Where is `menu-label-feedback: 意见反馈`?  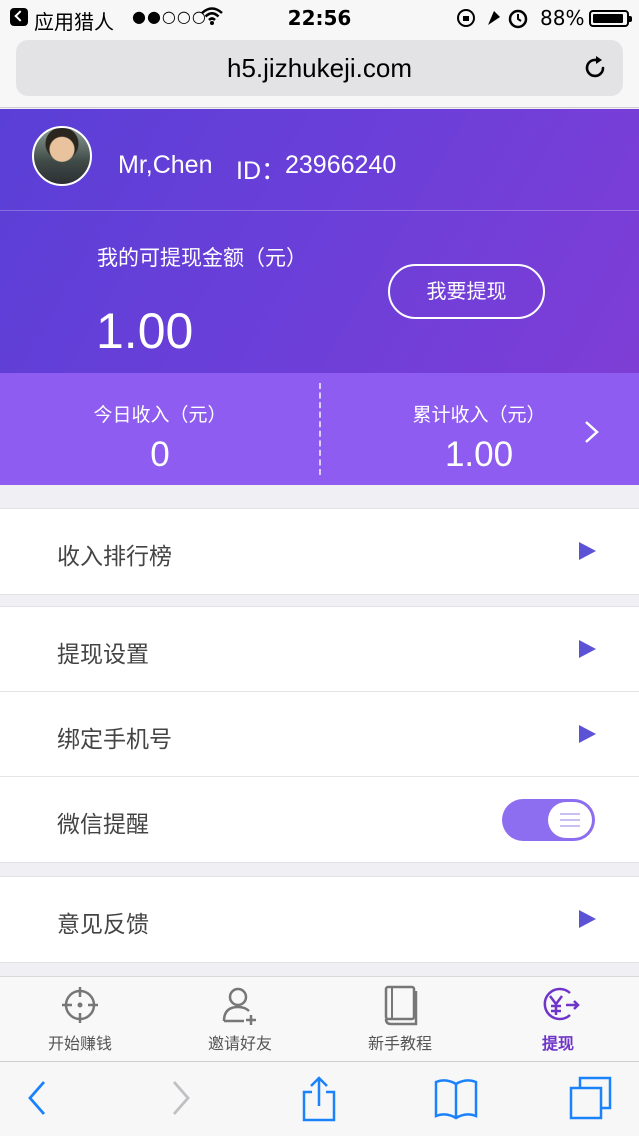
menu-label-feedback: 意见反馈 is located at coordinates (103, 925).